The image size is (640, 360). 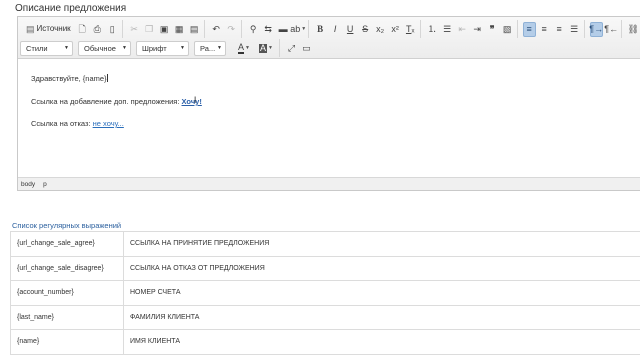 What do you see at coordinates (67, 293) in the screenshot?
I see `regex-key: {account_number}` at bounding box center [67, 293].